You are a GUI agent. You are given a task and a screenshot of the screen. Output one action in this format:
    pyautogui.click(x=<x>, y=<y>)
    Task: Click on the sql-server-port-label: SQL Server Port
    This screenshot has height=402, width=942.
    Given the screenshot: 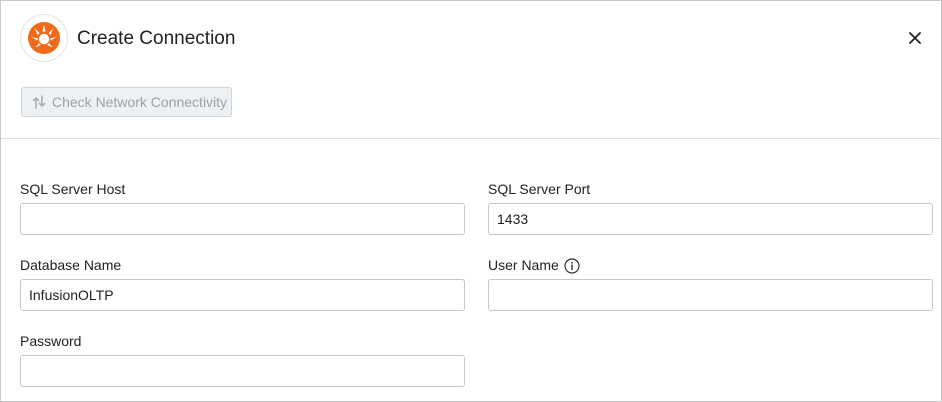 What is the action you would take?
    pyautogui.click(x=539, y=189)
    